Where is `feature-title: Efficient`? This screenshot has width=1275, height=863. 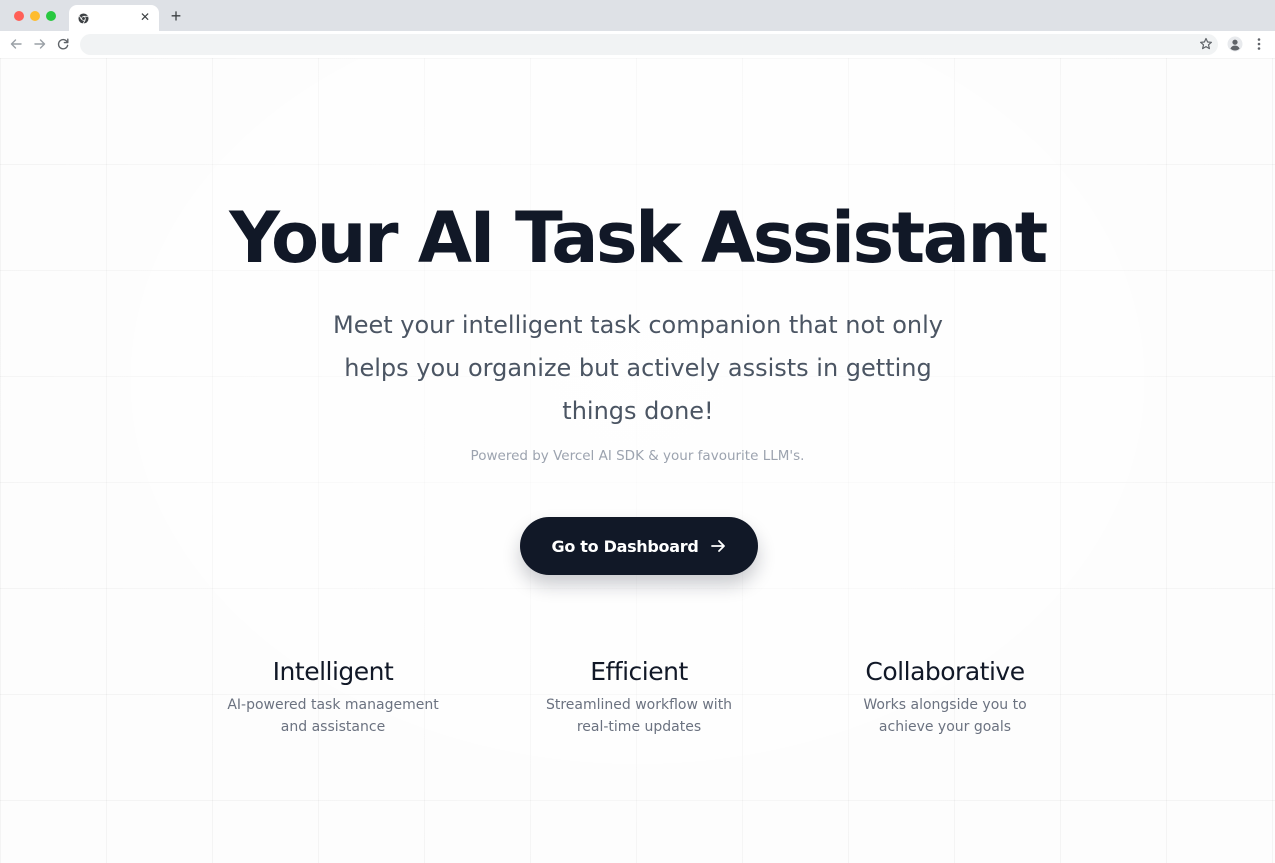 feature-title: Efficient is located at coordinates (639, 671).